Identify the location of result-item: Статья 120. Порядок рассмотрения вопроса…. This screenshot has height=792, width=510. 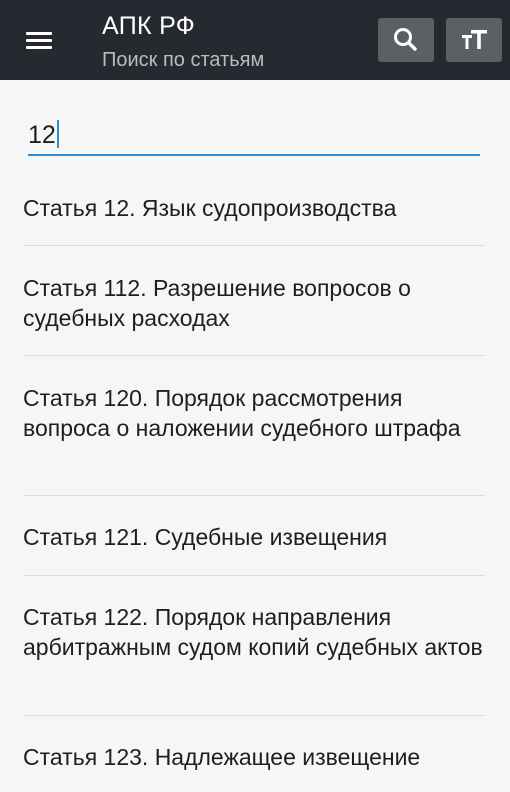
(254, 413).